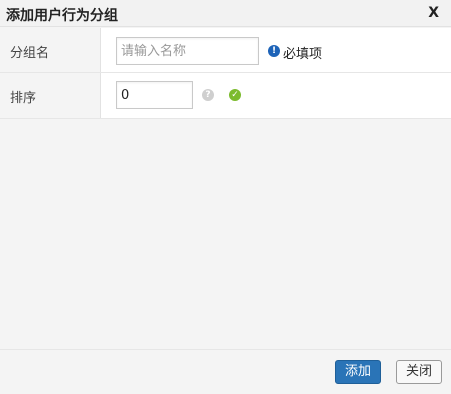 The image size is (451, 394). What do you see at coordinates (274, 51) in the screenshot?
I see `info-icon: !` at bounding box center [274, 51].